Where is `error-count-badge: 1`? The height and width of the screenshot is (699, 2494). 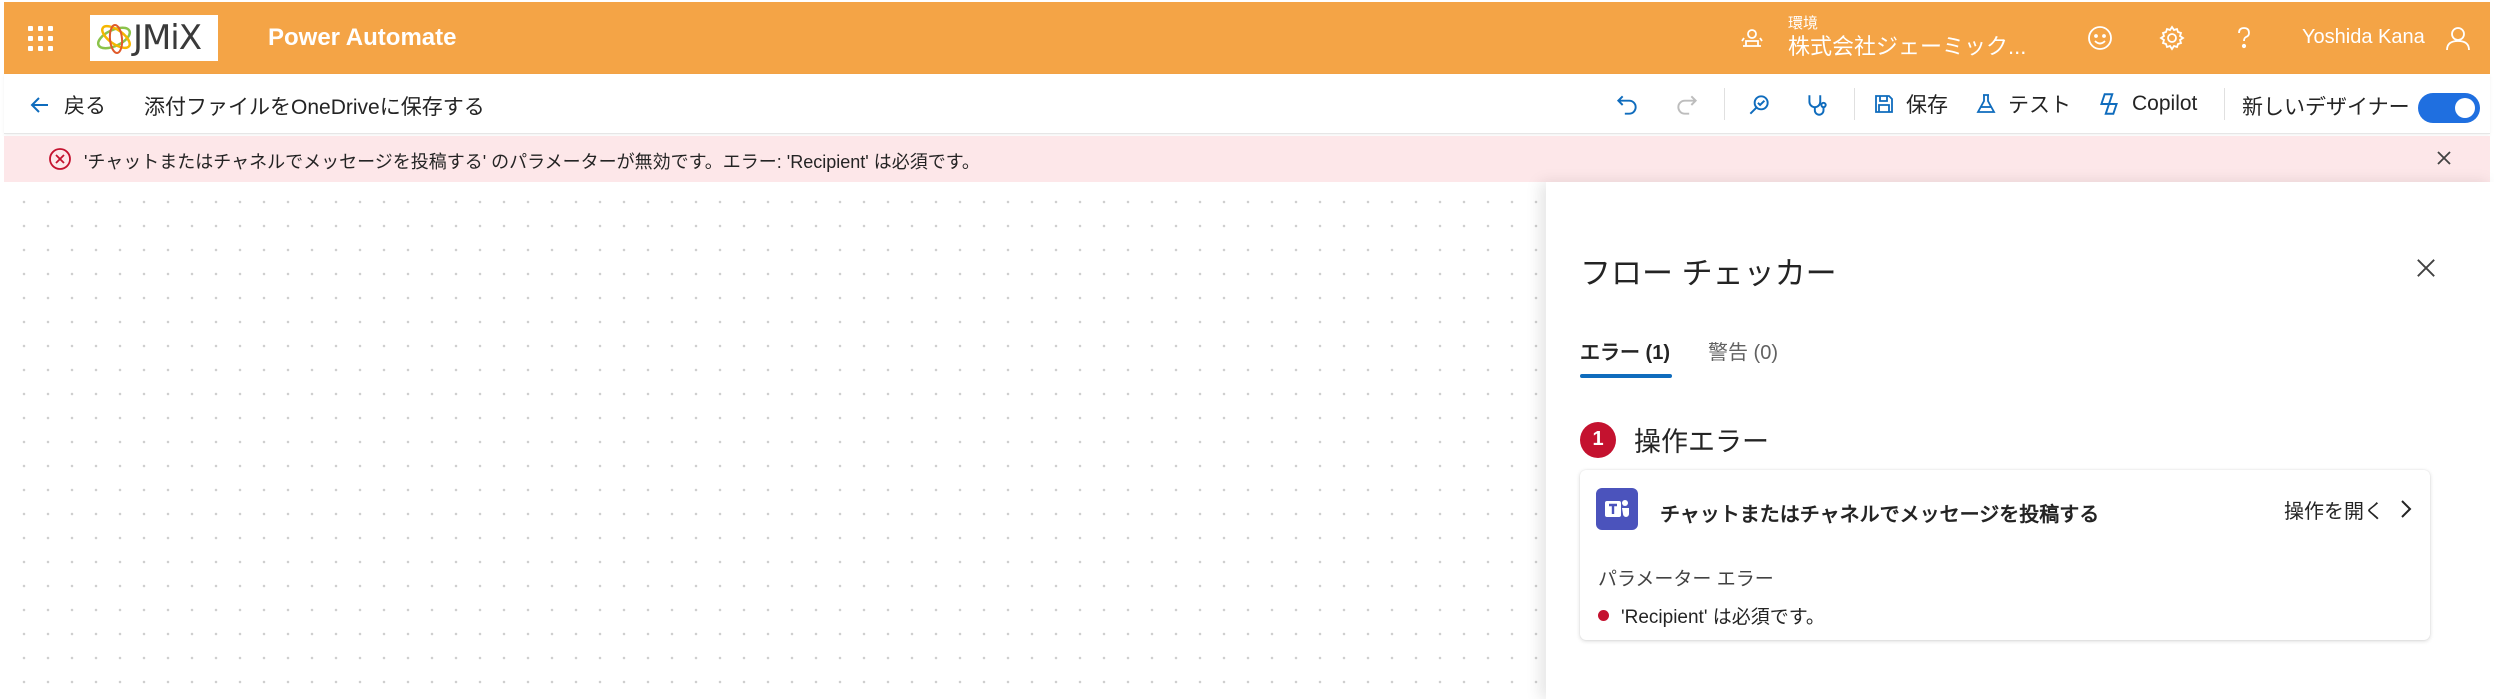
error-count-badge: 1 is located at coordinates (1598, 439).